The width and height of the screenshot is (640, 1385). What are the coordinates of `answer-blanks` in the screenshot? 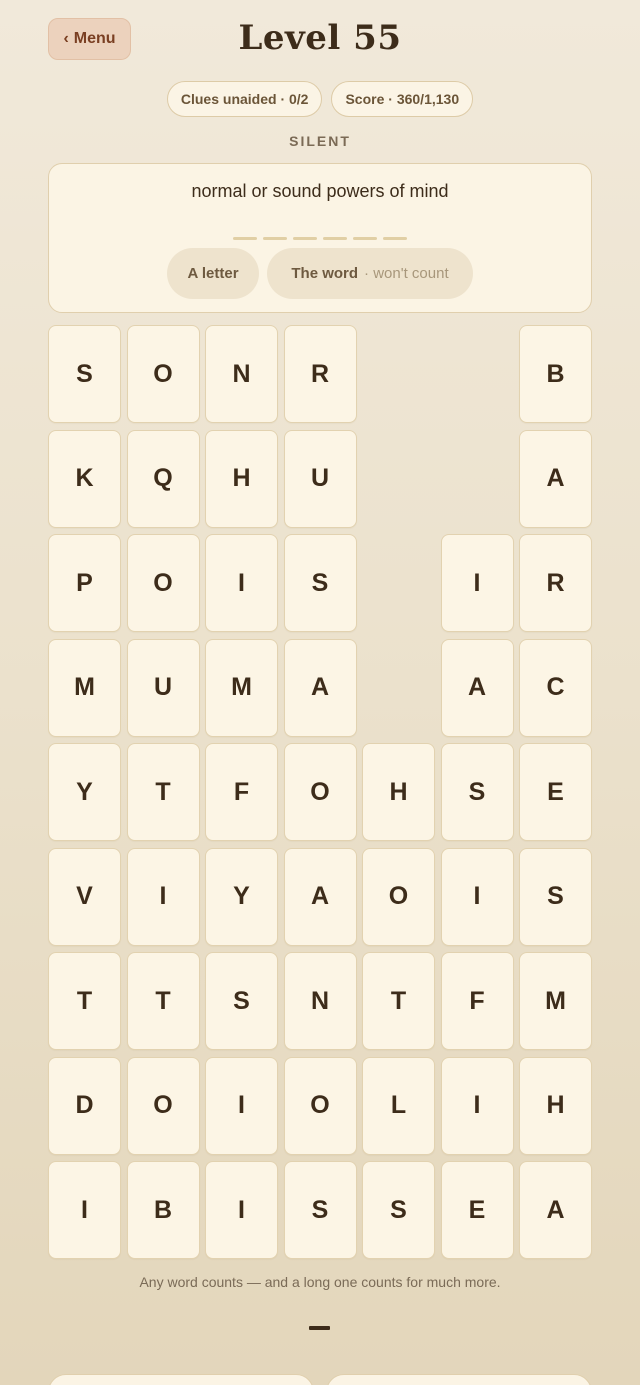 It's located at (320, 238).